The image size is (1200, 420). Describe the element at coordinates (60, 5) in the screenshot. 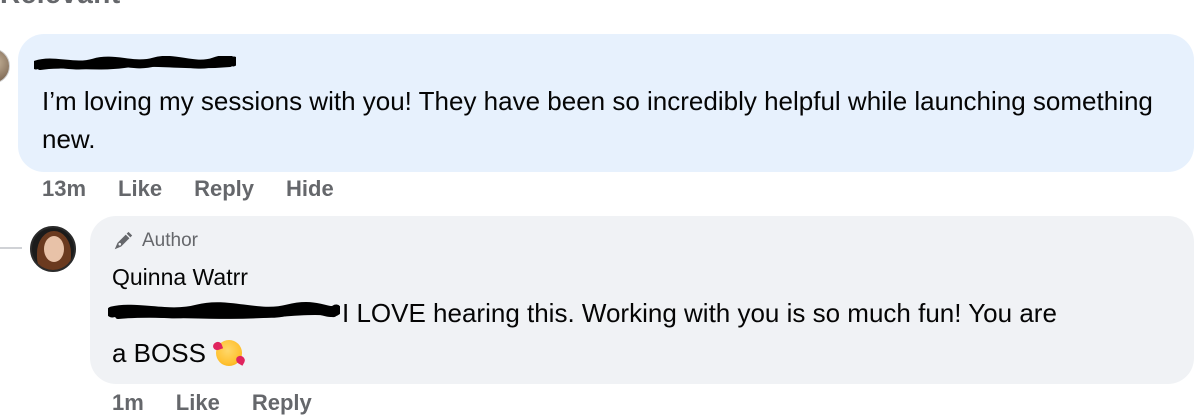

I see `section-header: Relevant` at that location.